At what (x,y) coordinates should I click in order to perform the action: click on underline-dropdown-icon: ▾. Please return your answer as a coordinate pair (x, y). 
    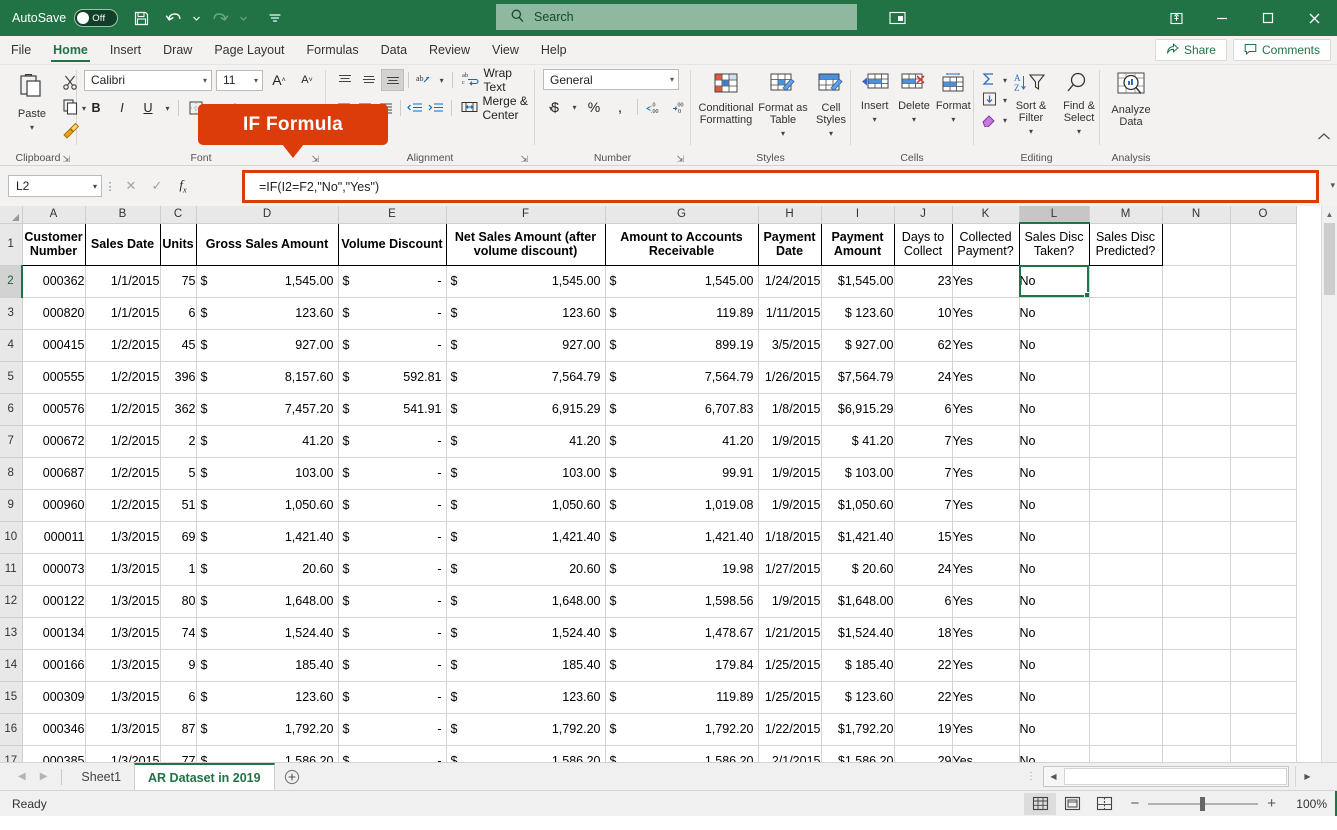
    Looking at the image, I should click on (167, 108).